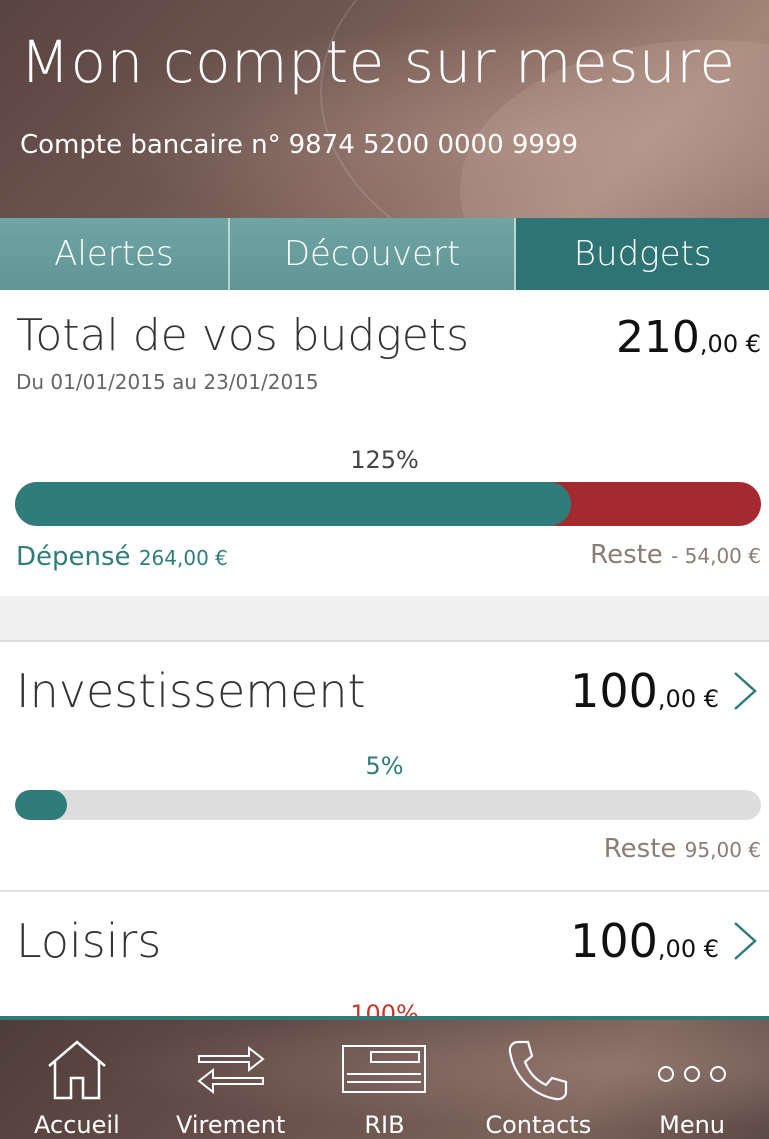 The width and height of the screenshot is (769, 1139). I want to click on total-progress-bar, so click(388, 504).